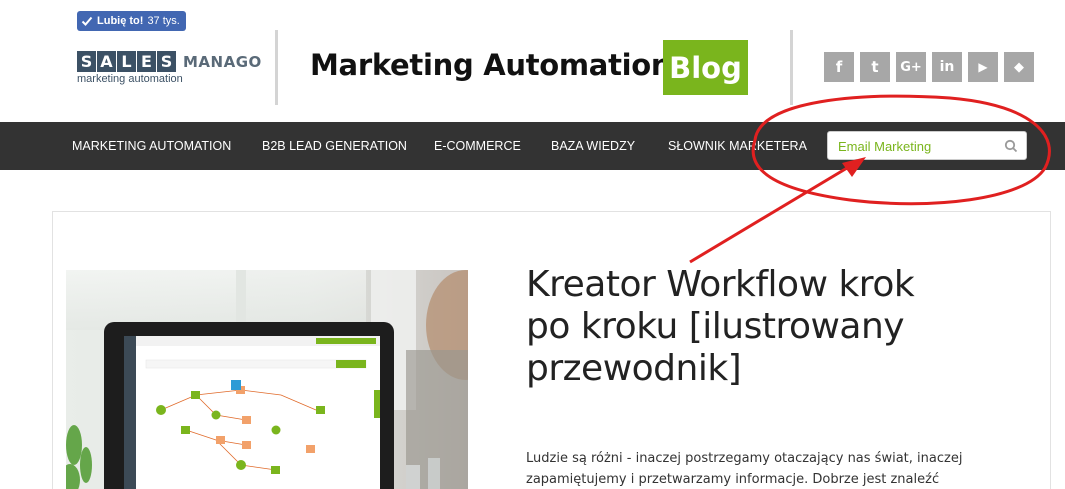 The width and height of the screenshot is (1065, 489). What do you see at coordinates (120, 21) in the screenshot?
I see `like-label: Lubię to!` at bounding box center [120, 21].